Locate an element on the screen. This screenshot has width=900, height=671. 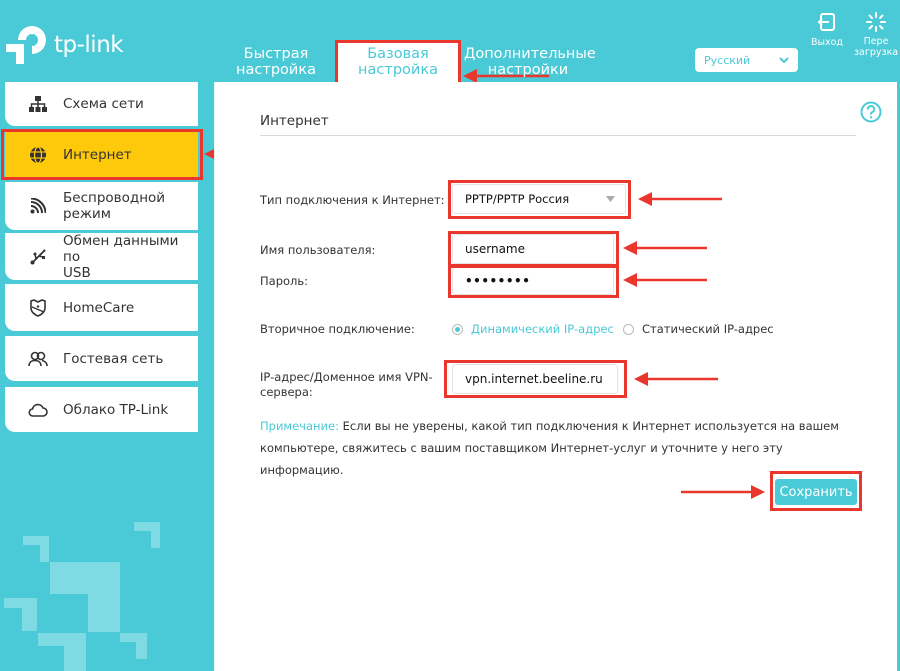
radio-static-ip-label: Статический IP-адрес is located at coordinates (708, 329).